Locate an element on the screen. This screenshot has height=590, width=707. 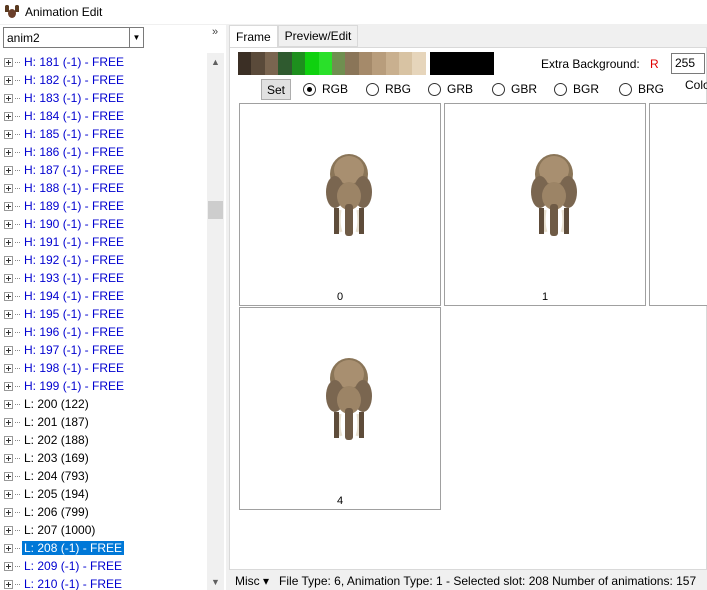
tree-row: H: 197 (-1) - FREE is located at coordinates (103, 350).